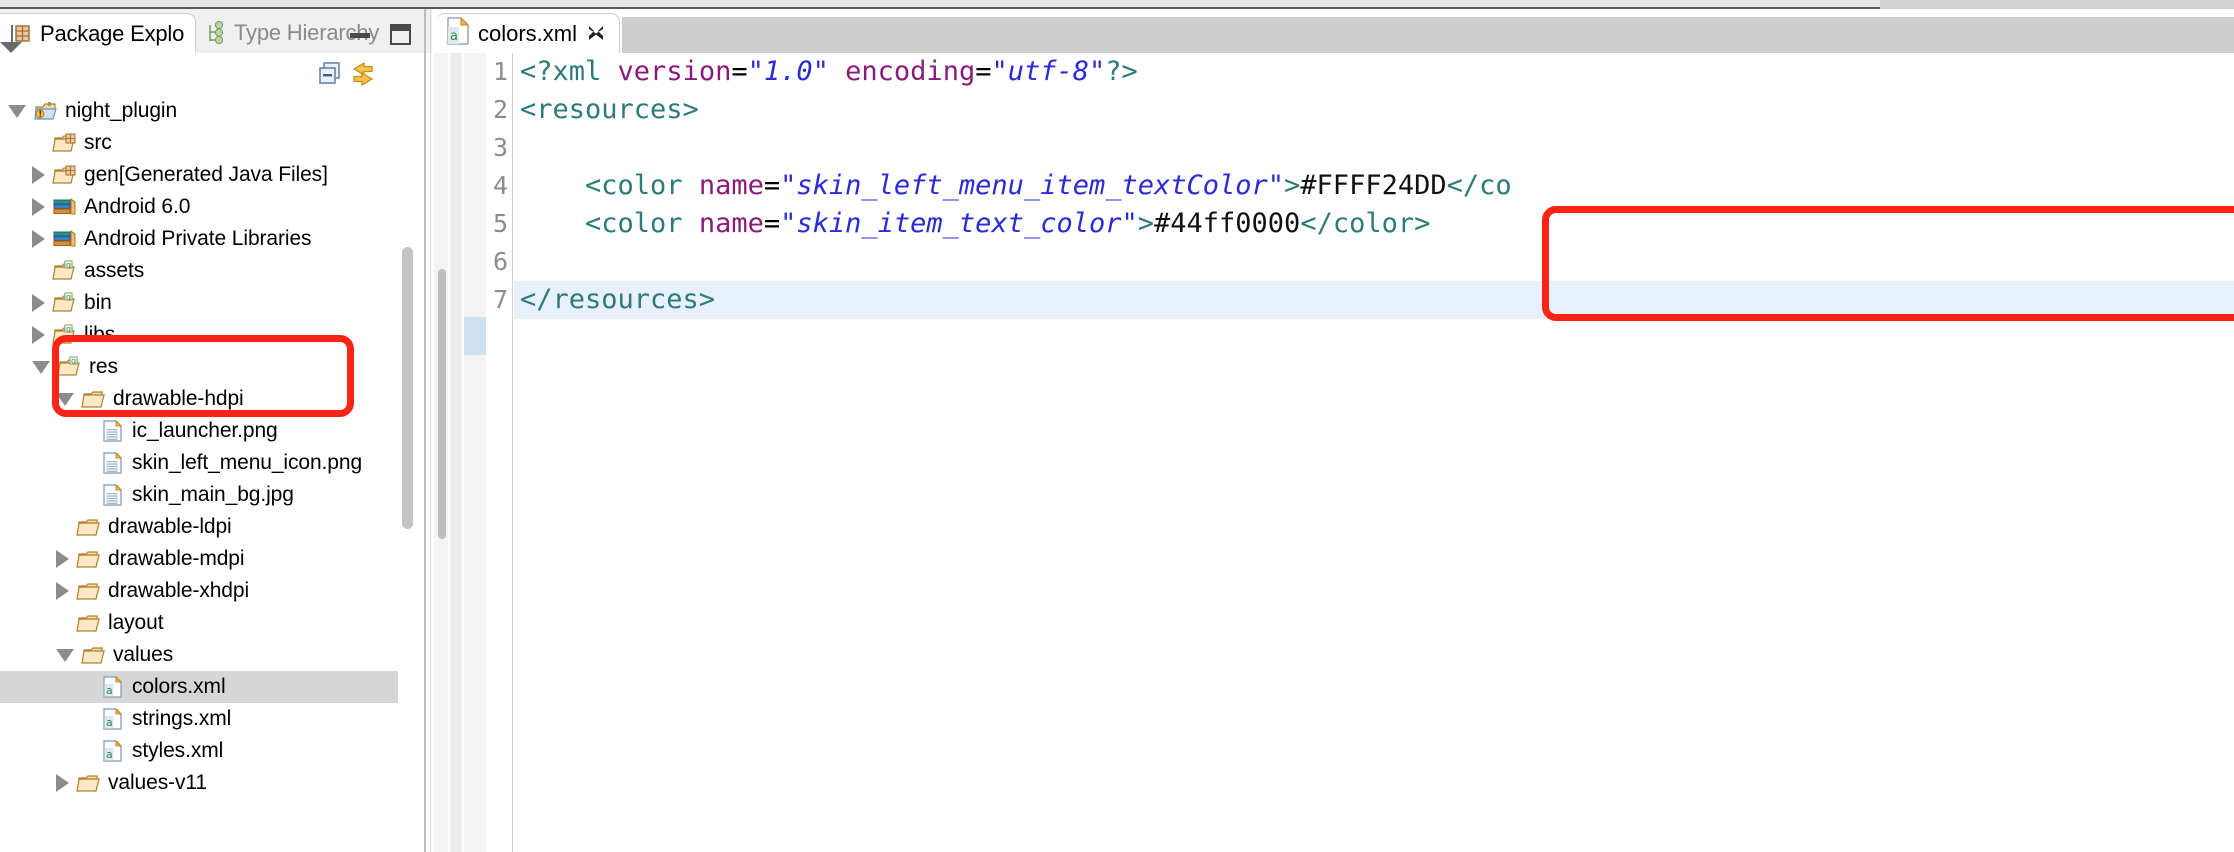  I want to click on editor-tabbar: a colors.xml, so click(1334, 31).